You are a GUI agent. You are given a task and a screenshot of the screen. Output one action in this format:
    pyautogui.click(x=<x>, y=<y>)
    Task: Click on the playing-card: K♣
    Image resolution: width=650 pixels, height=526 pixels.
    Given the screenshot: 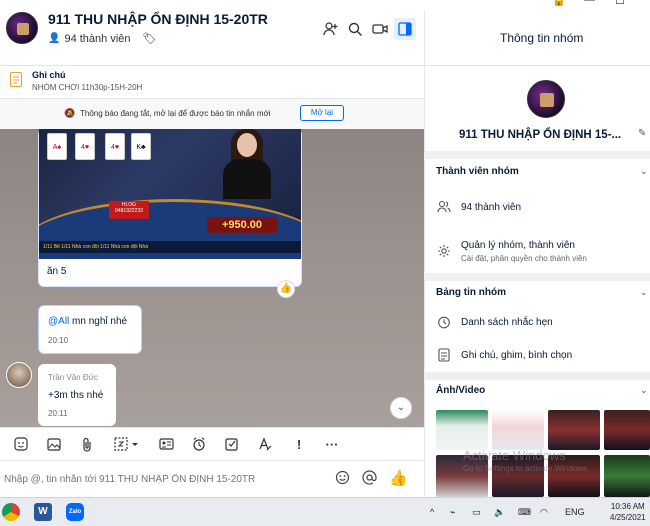 What is the action you would take?
    pyautogui.click(x=141, y=146)
    